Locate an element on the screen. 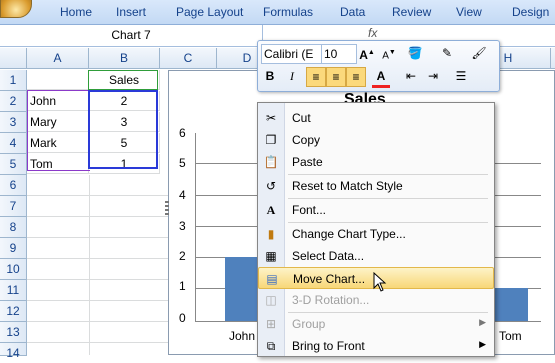 The image size is (555, 363). bar-tom is located at coordinates (511, 304).